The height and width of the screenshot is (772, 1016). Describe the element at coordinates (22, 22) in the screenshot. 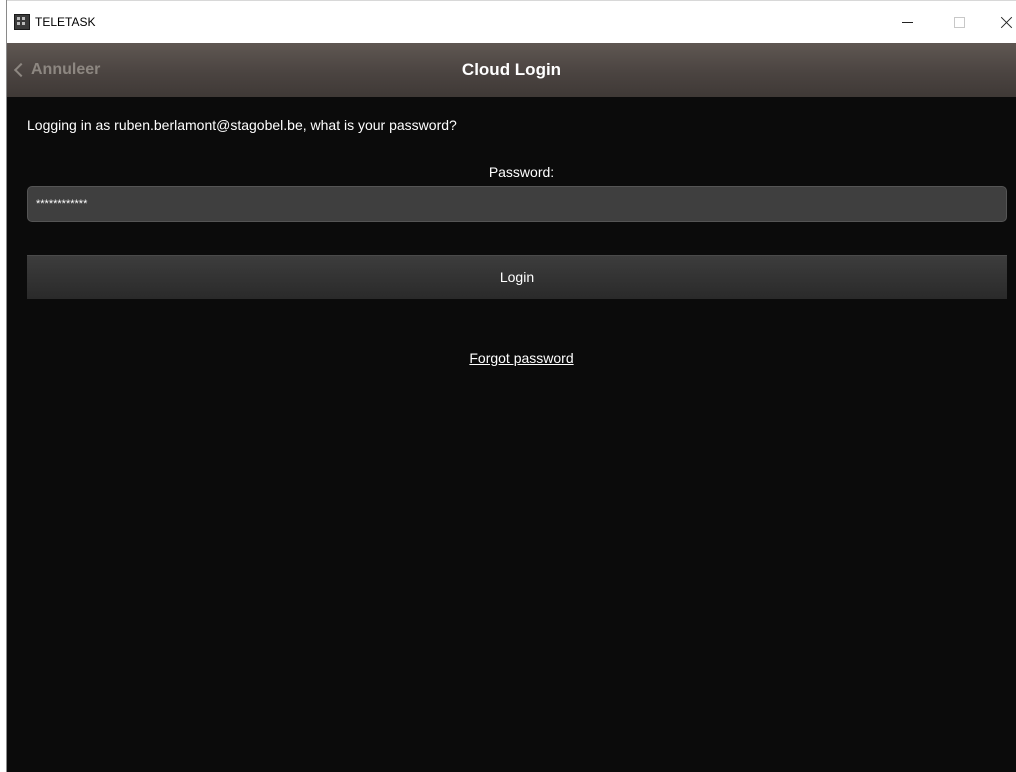

I see `teletask-app-icon` at that location.